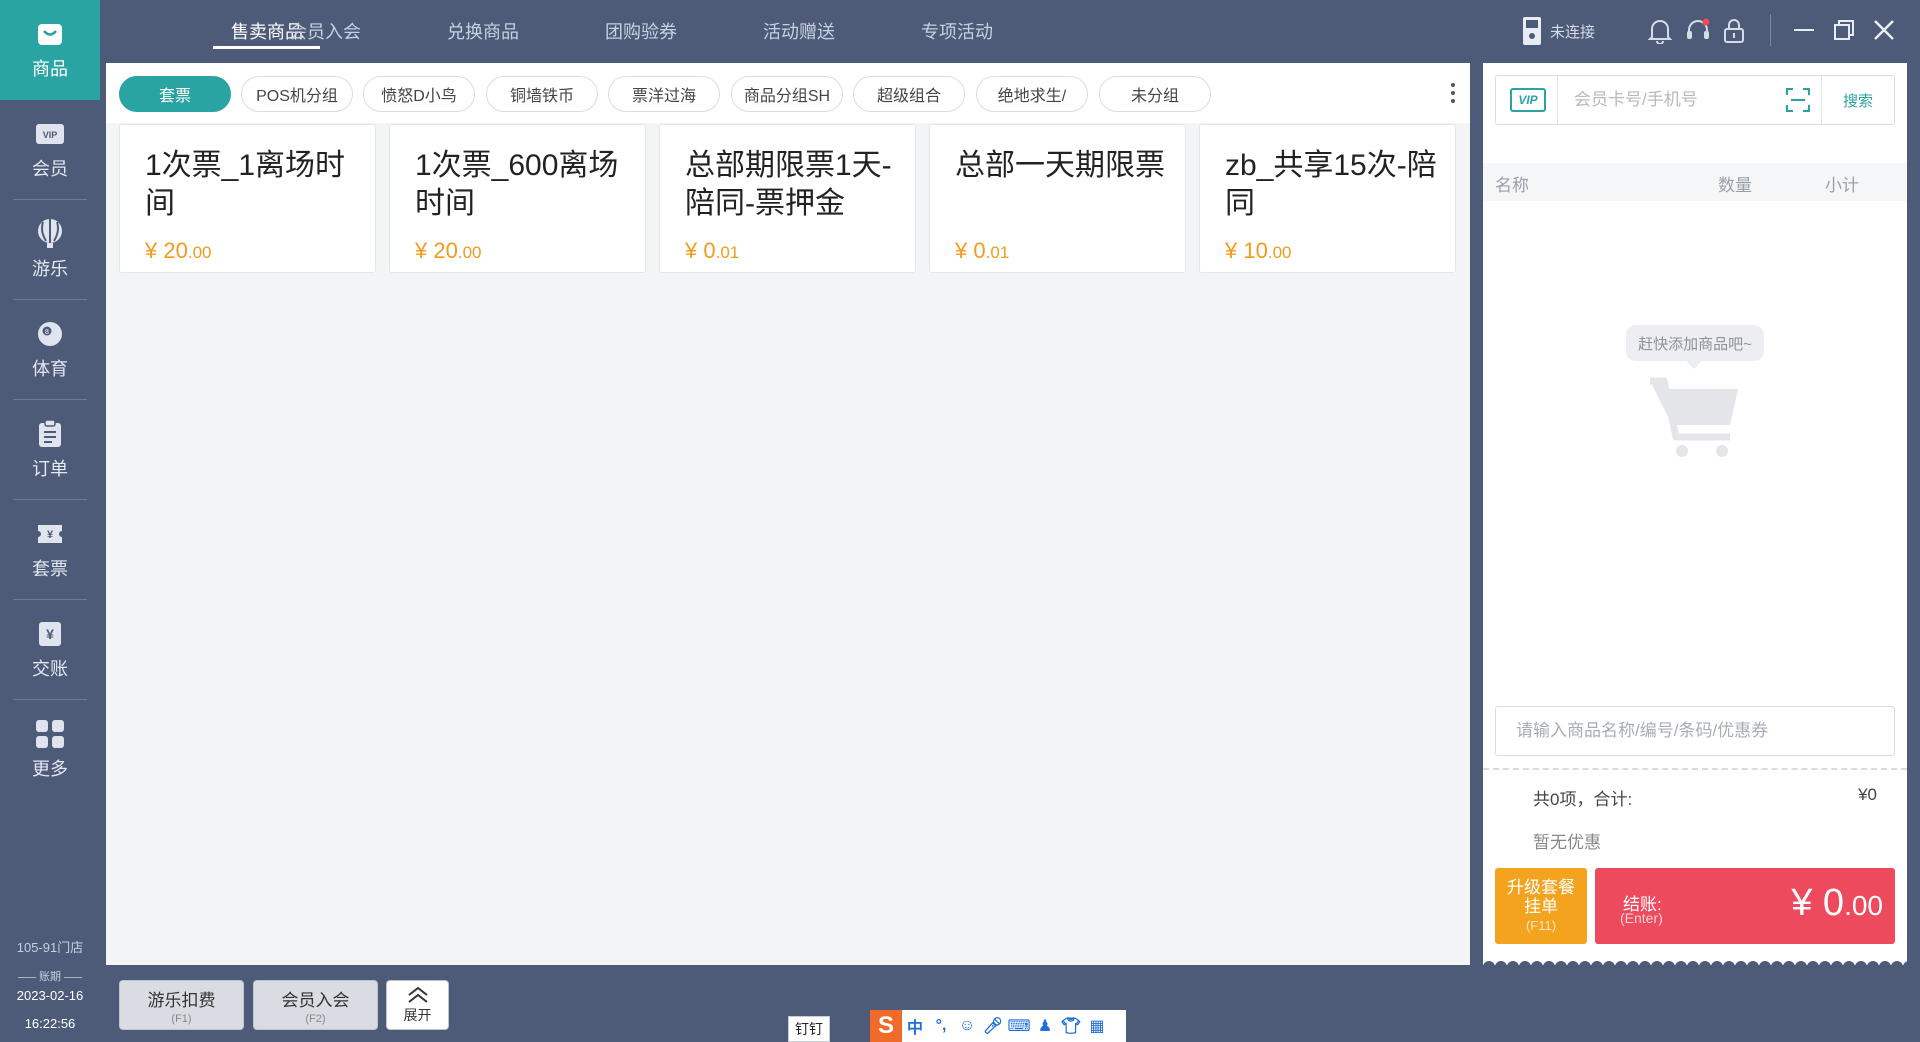 Image resolution: width=1920 pixels, height=1042 pixels. I want to click on product-card: 1次票_600离场时间 ¥ 20.00, so click(517, 198).